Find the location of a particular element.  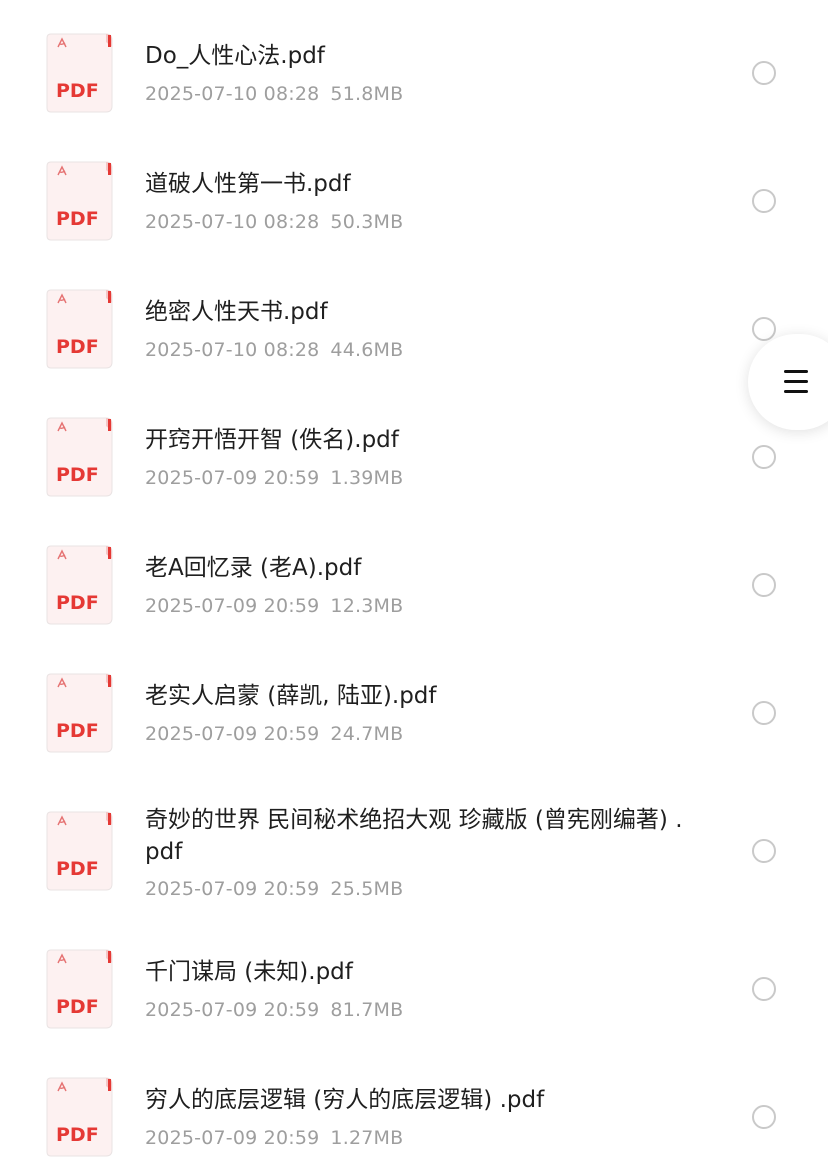

file-name: 千门谋局 (未知).pdf is located at coordinates (249, 972).